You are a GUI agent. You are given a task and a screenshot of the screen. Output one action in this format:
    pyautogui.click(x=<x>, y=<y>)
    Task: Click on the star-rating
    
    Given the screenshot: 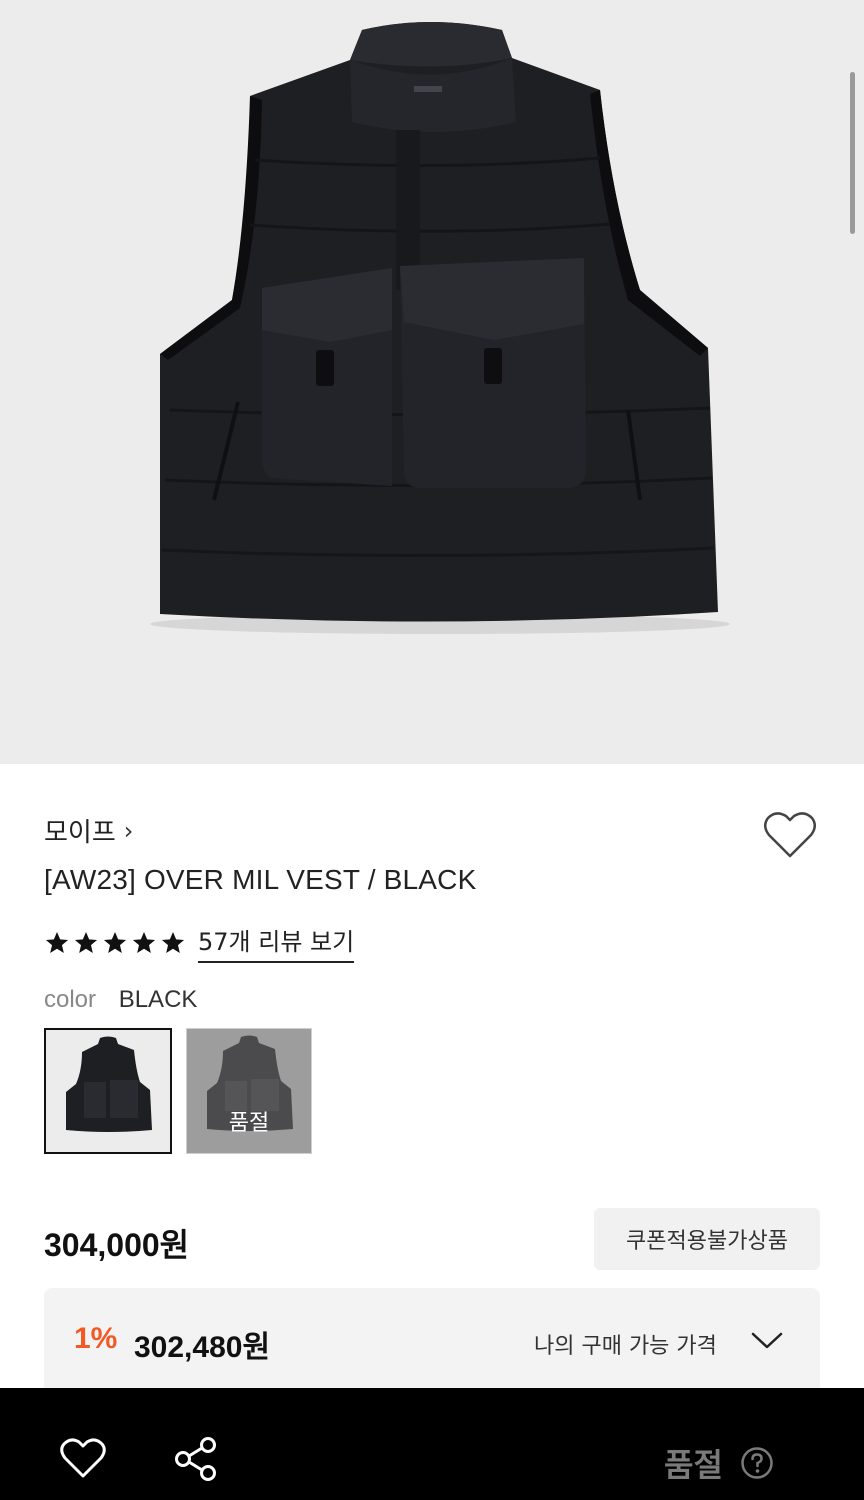 What is the action you would take?
    pyautogui.click(x=115, y=943)
    